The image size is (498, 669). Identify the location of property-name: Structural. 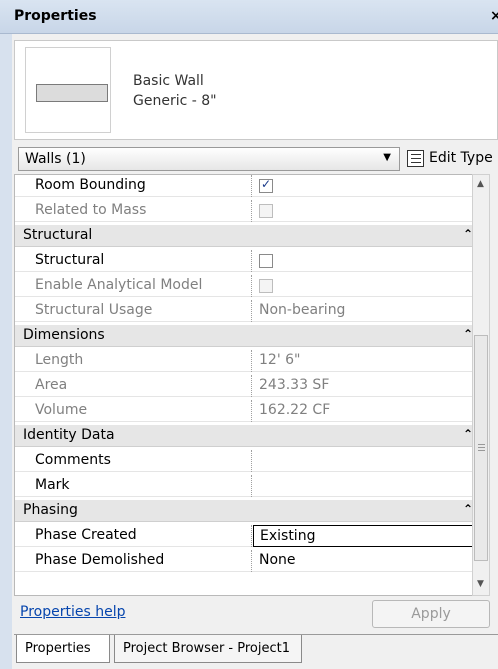
(70, 260).